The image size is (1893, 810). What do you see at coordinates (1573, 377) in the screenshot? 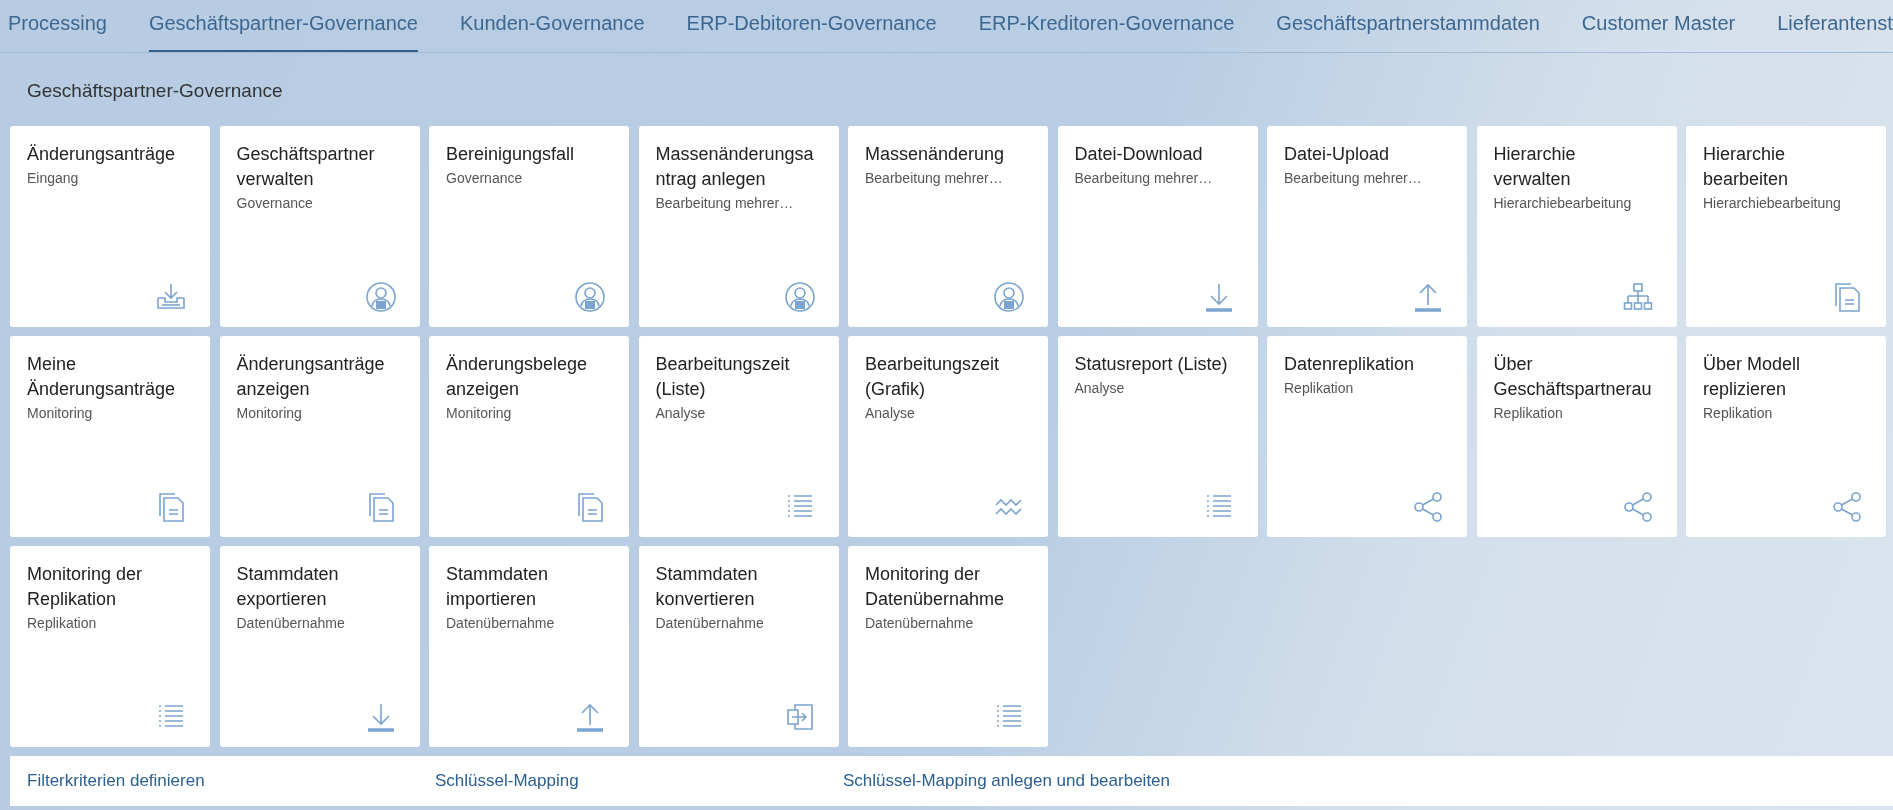
I see `tile-title: Über Geschäftspartnerau` at bounding box center [1573, 377].